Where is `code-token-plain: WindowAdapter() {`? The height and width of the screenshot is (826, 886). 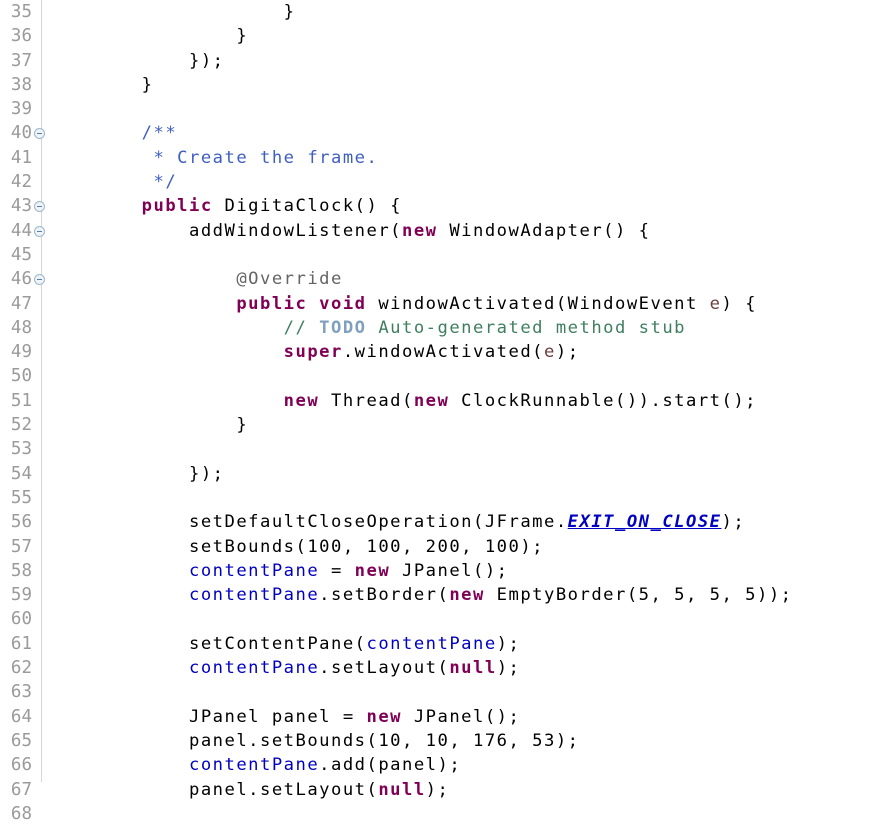
code-token-plain: WindowAdapter() { is located at coordinates (544, 230).